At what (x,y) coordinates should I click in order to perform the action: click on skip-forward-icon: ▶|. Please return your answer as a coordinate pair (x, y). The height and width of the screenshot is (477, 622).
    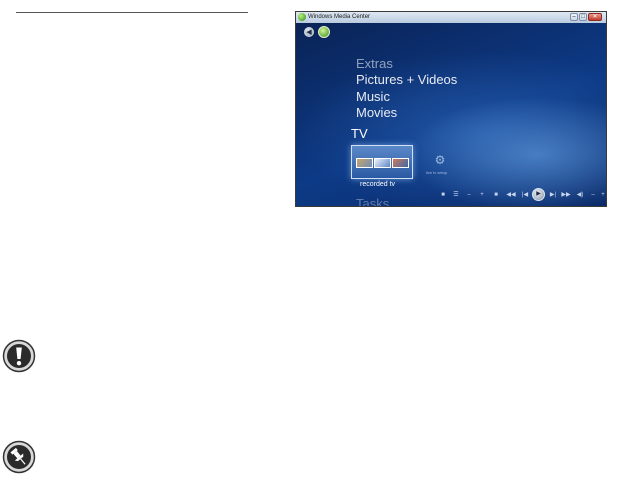
    Looking at the image, I should click on (553, 195).